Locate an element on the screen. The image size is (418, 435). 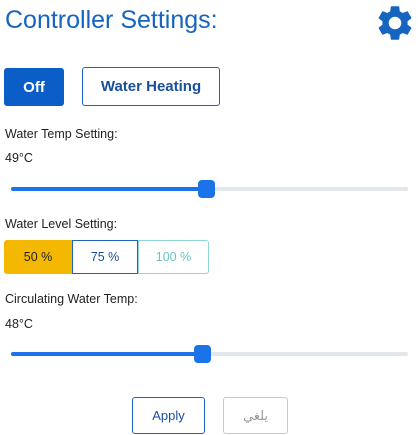
water-temp-label: Water Temp Setting: is located at coordinates (61, 134).